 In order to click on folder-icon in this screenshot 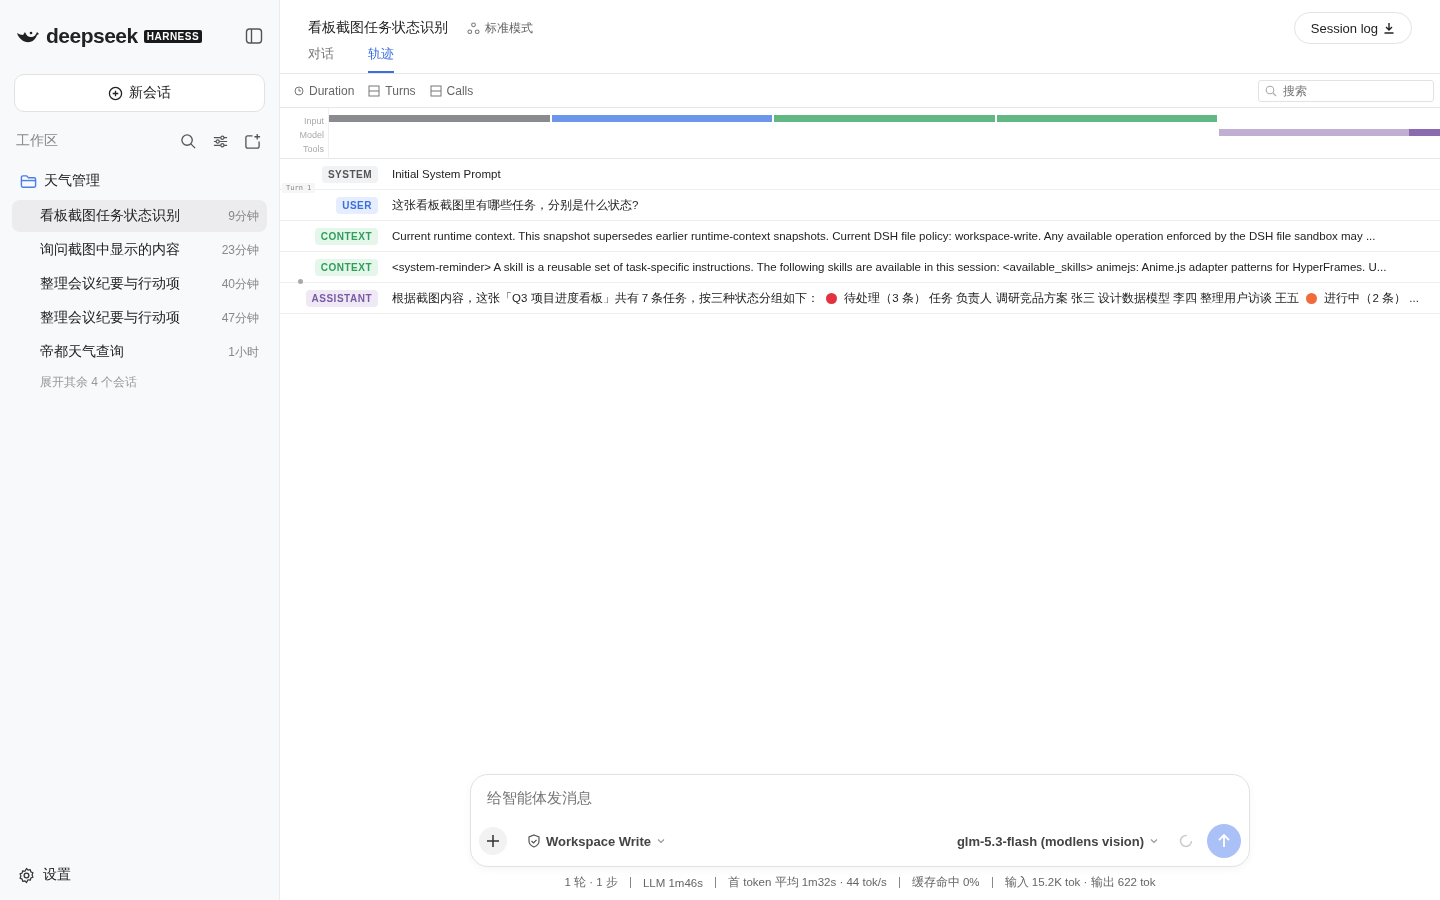, I will do `click(28, 181)`.